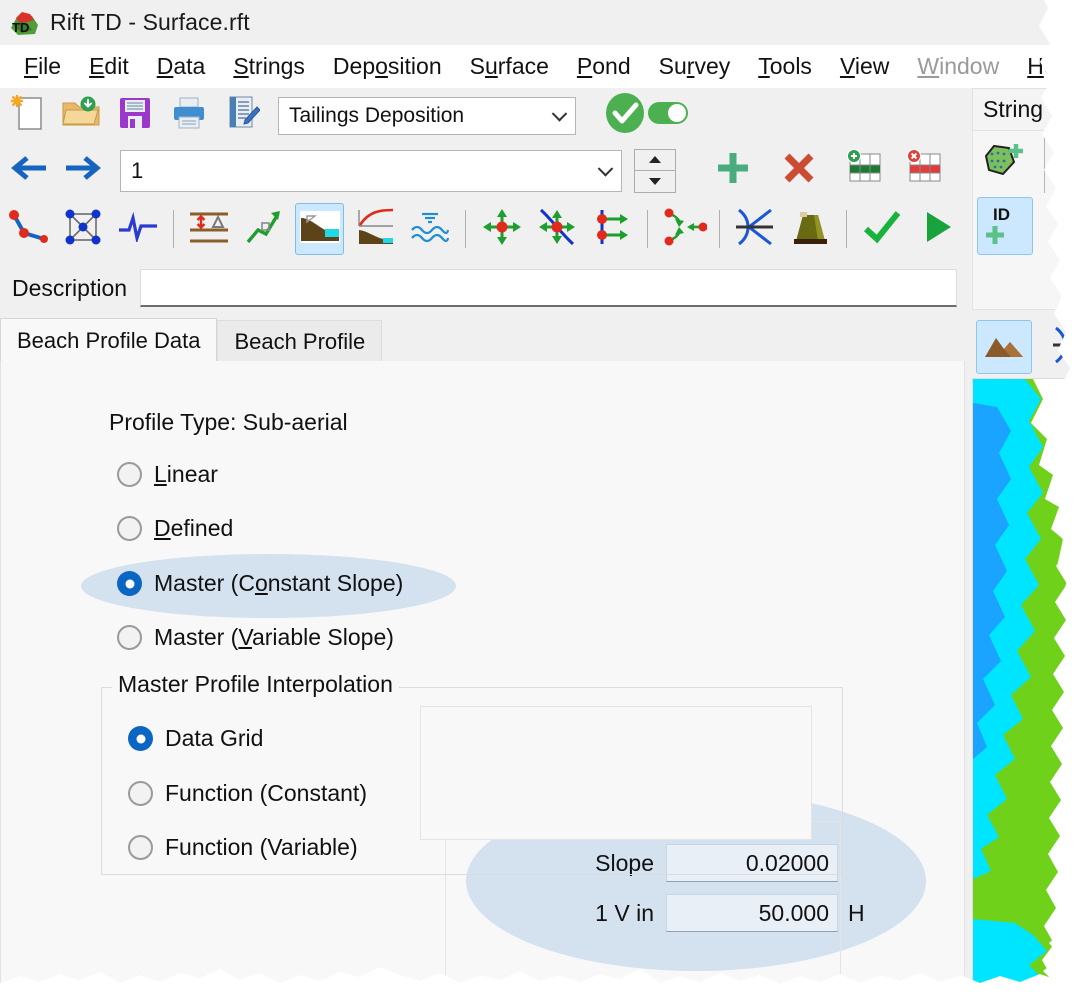 This screenshot has width=1080, height=995. I want to click on save-button, so click(135, 116).